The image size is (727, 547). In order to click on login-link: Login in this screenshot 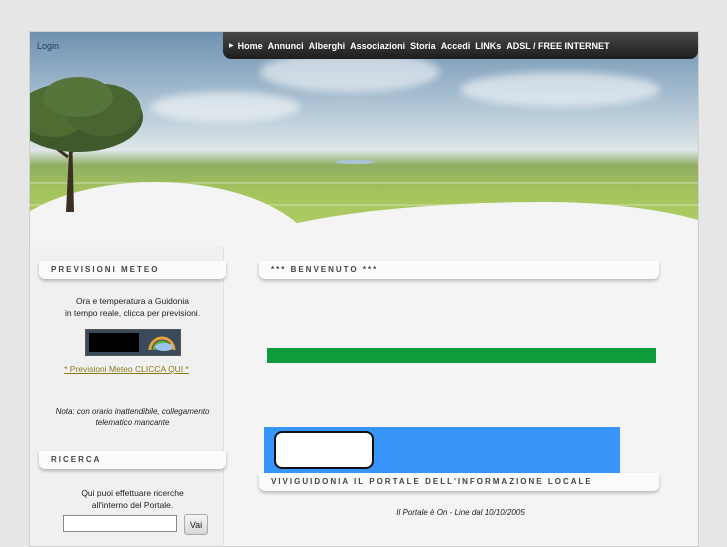, I will do `click(48, 46)`.